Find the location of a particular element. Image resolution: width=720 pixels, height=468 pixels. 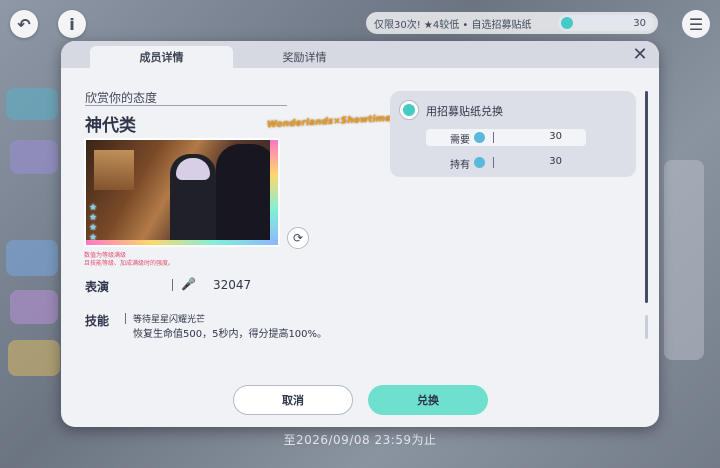

required-value: 30 is located at coordinates (555, 136).